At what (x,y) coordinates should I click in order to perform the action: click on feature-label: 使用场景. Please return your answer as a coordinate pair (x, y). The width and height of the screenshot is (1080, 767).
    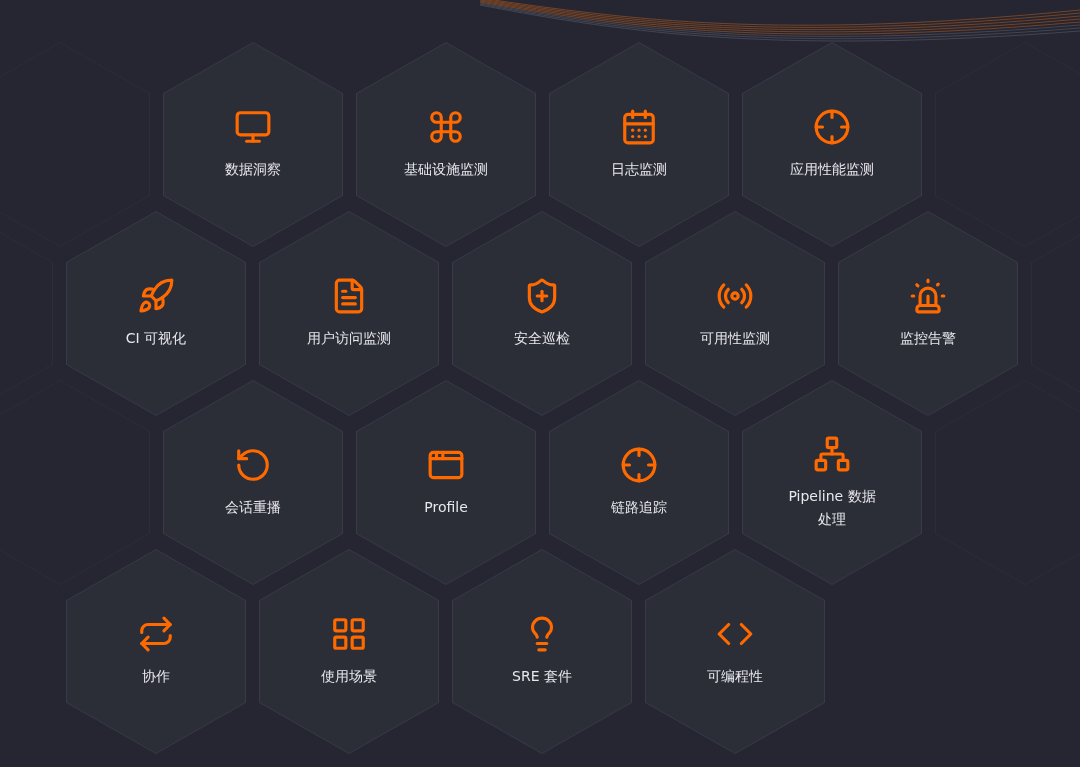
    Looking at the image, I should click on (349, 677).